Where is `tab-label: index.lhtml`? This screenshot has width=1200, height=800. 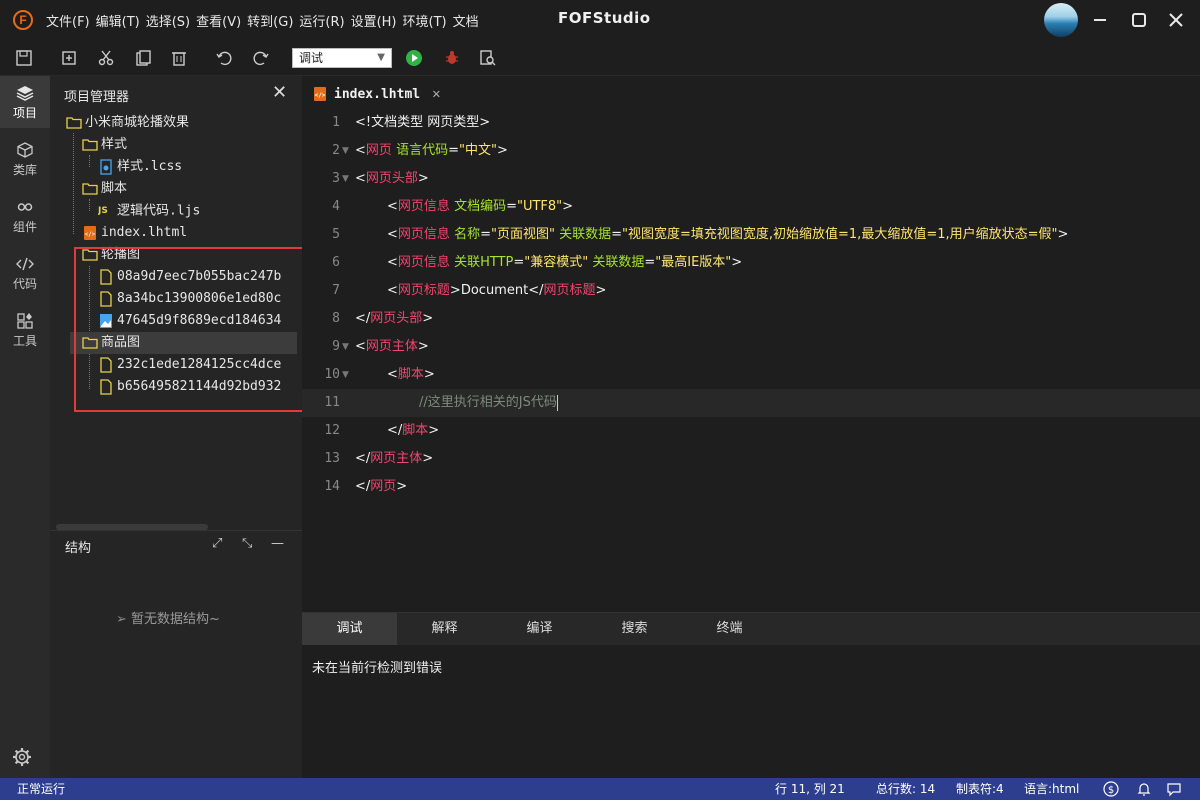
tab-label: index.lhtml is located at coordinates (377, 94).